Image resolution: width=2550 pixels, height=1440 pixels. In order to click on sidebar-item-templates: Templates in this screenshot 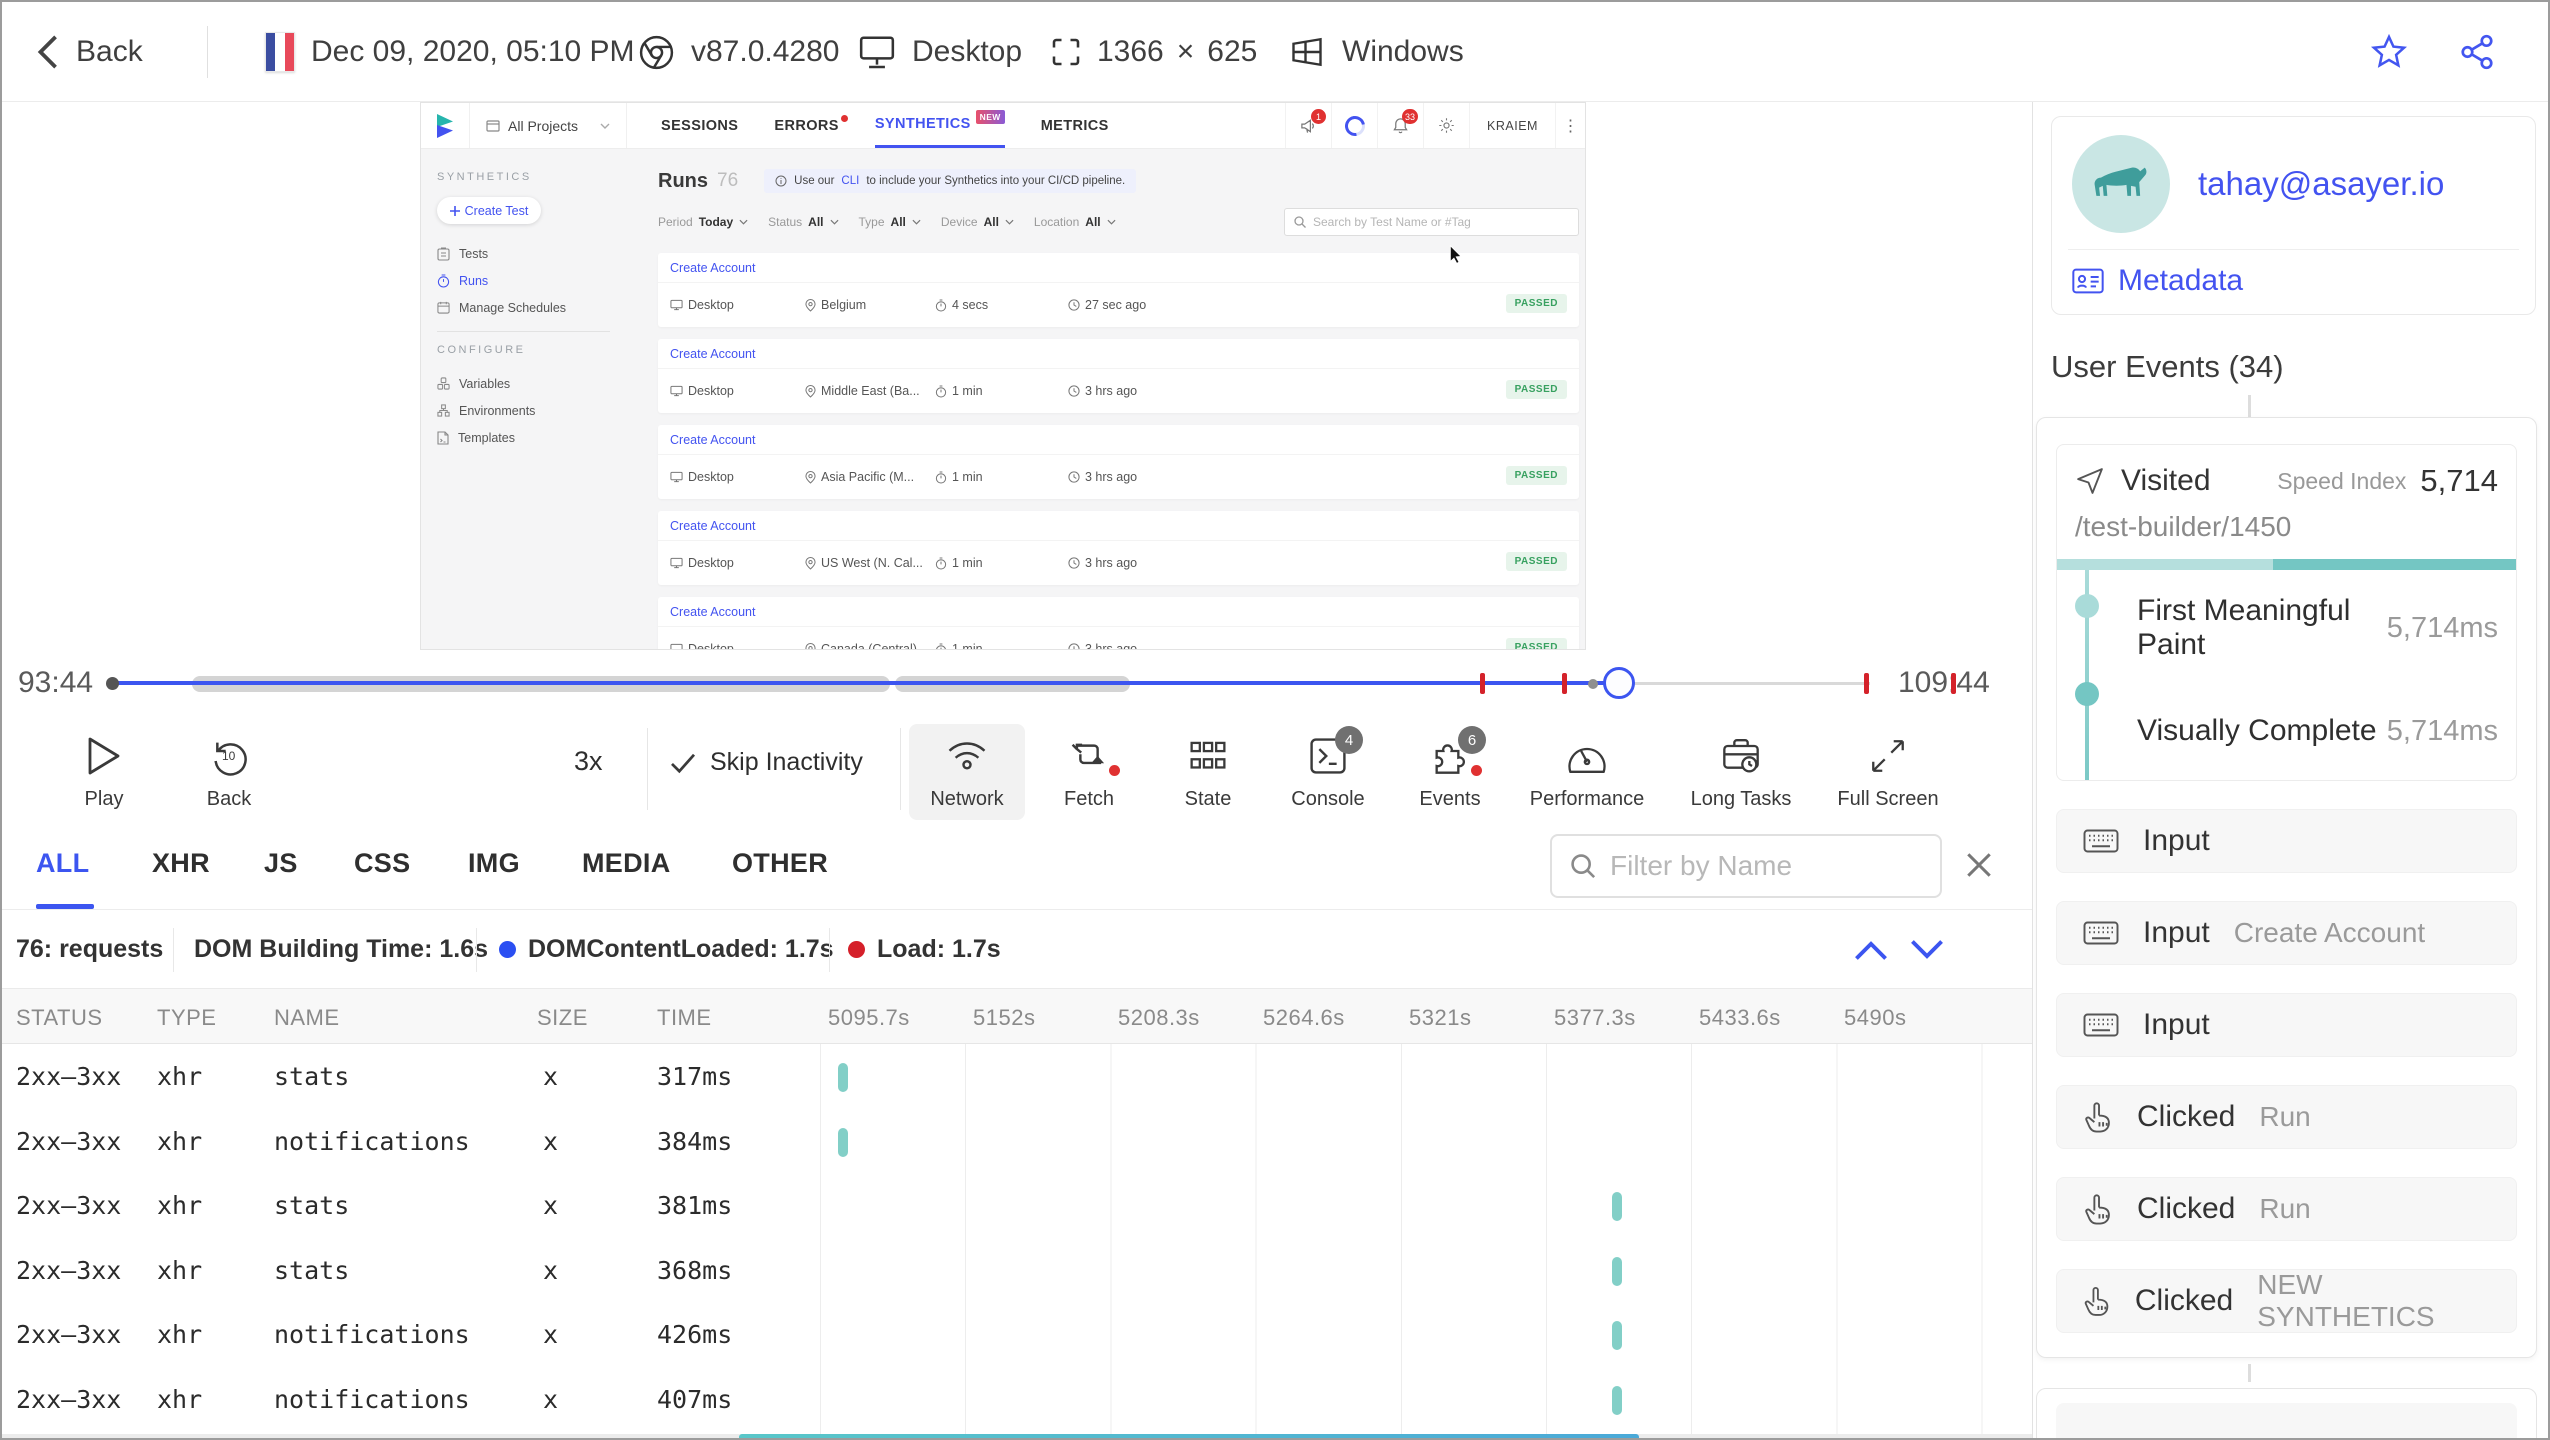, I will do `click(531, 437)`.